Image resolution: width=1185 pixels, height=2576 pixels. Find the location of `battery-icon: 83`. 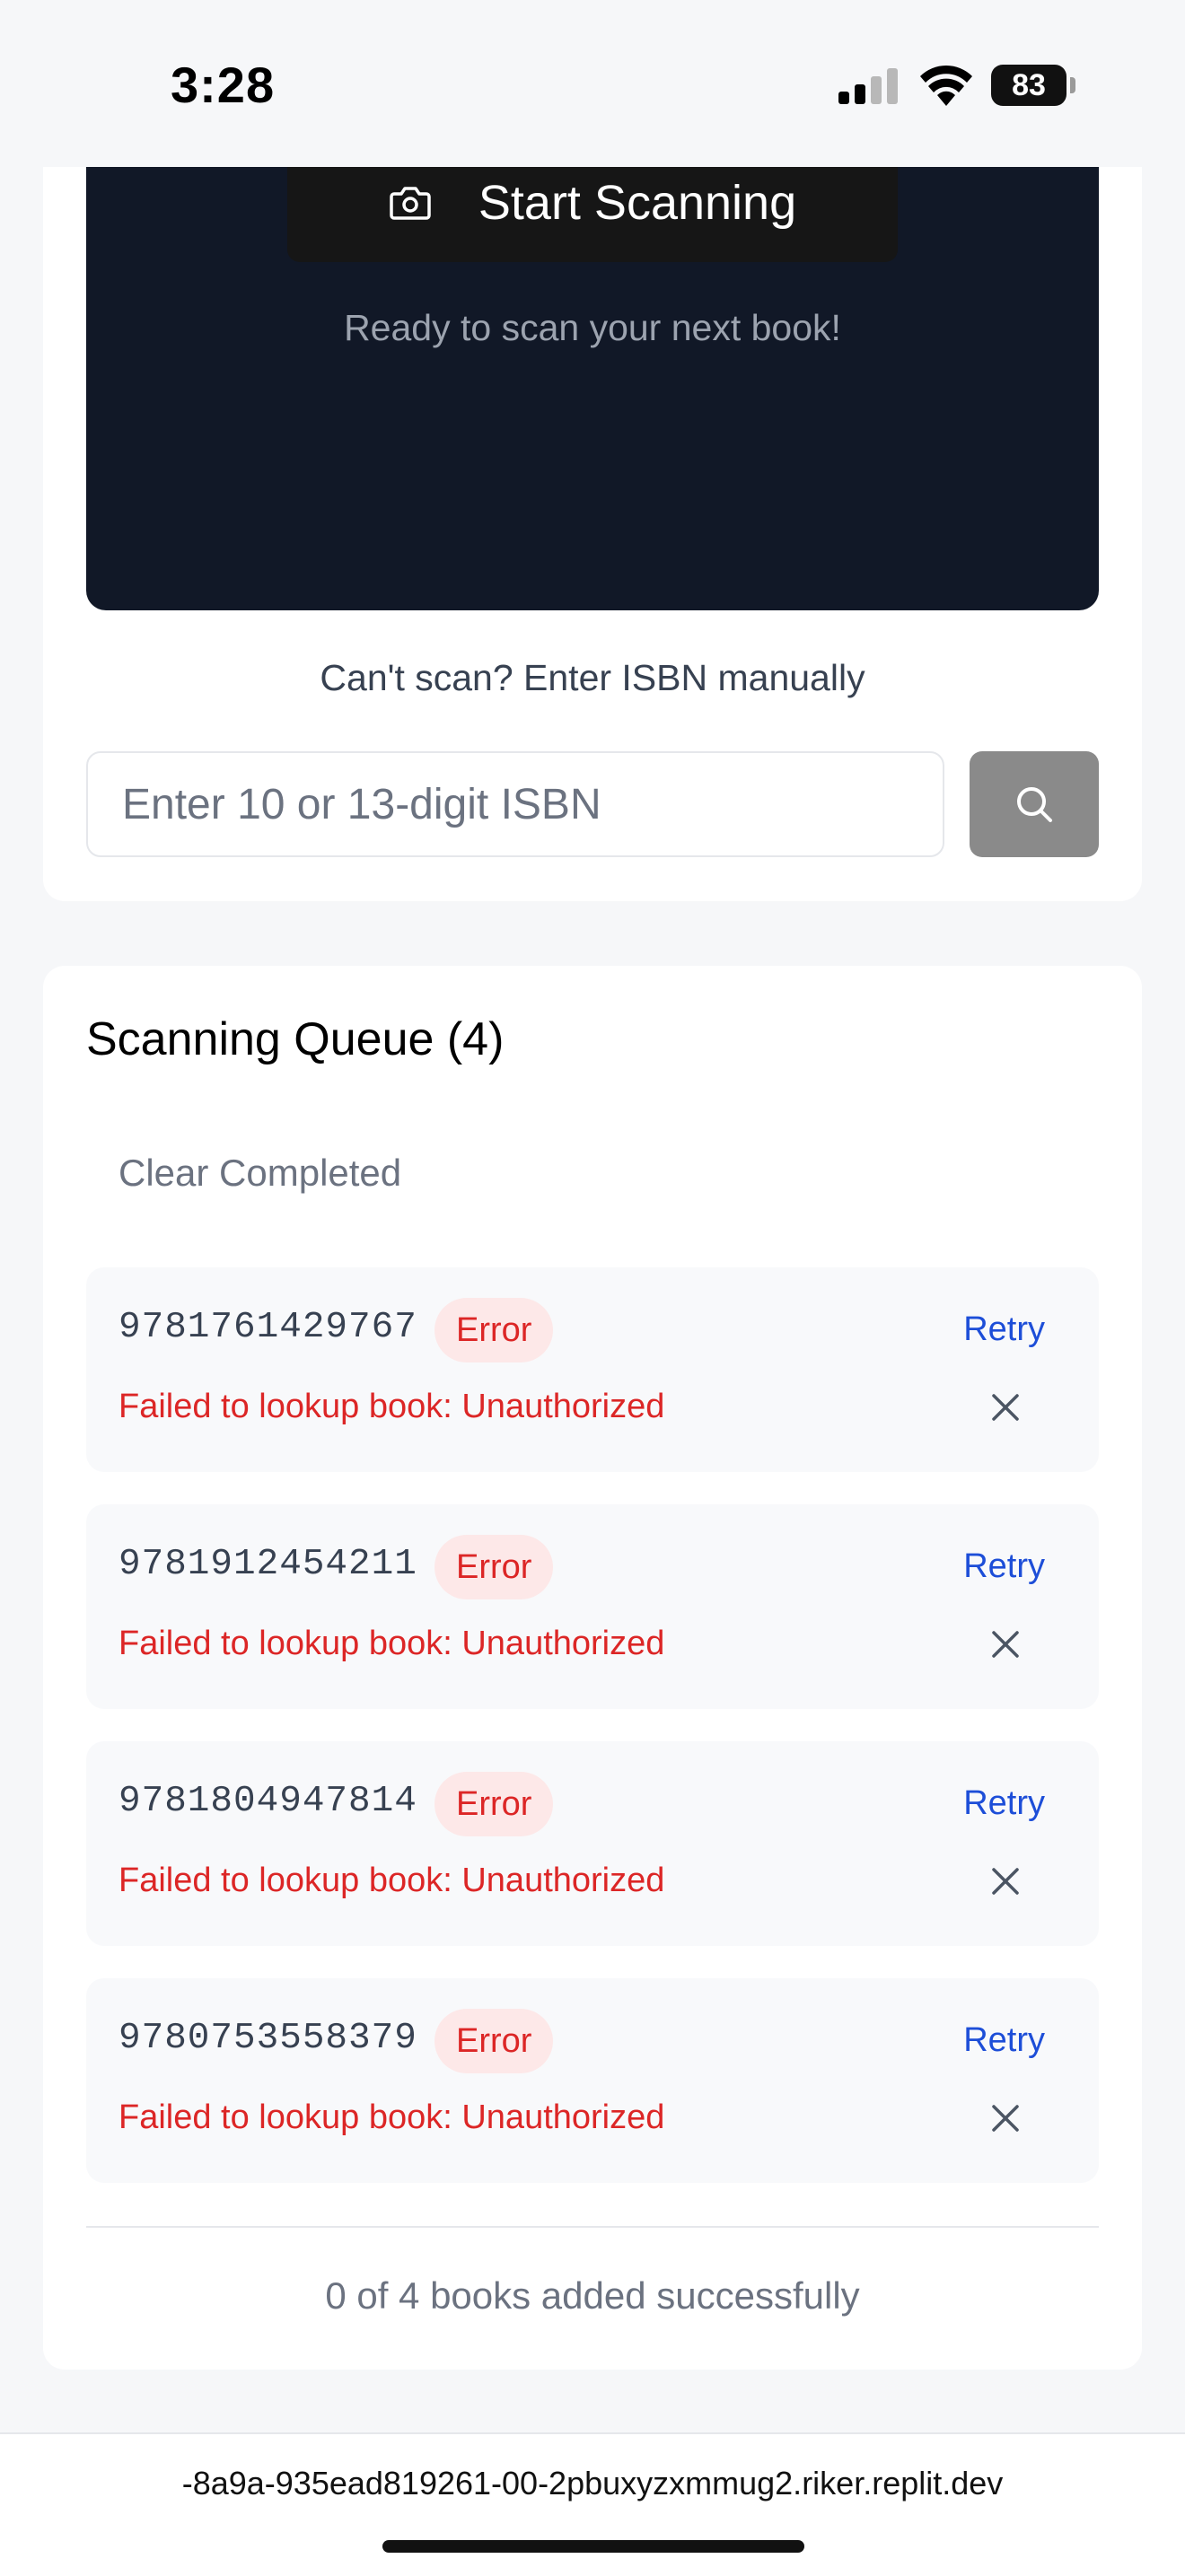

battery-icon: 83 is located at coordinates (1028, 85).